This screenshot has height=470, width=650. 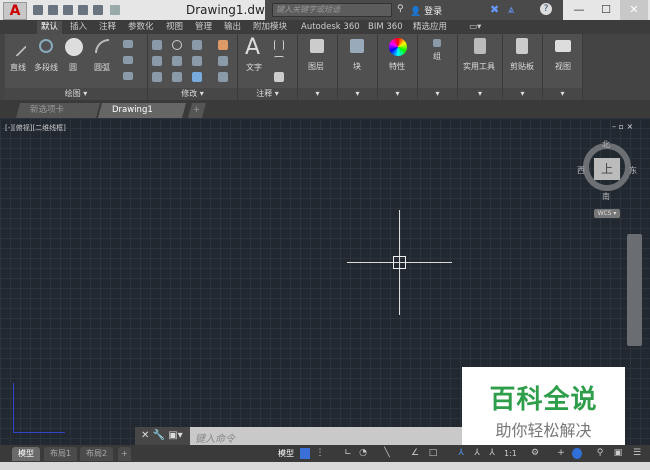 I want to click on annotation-panel-label: 注释 ▾, so click(x=267, y=94).